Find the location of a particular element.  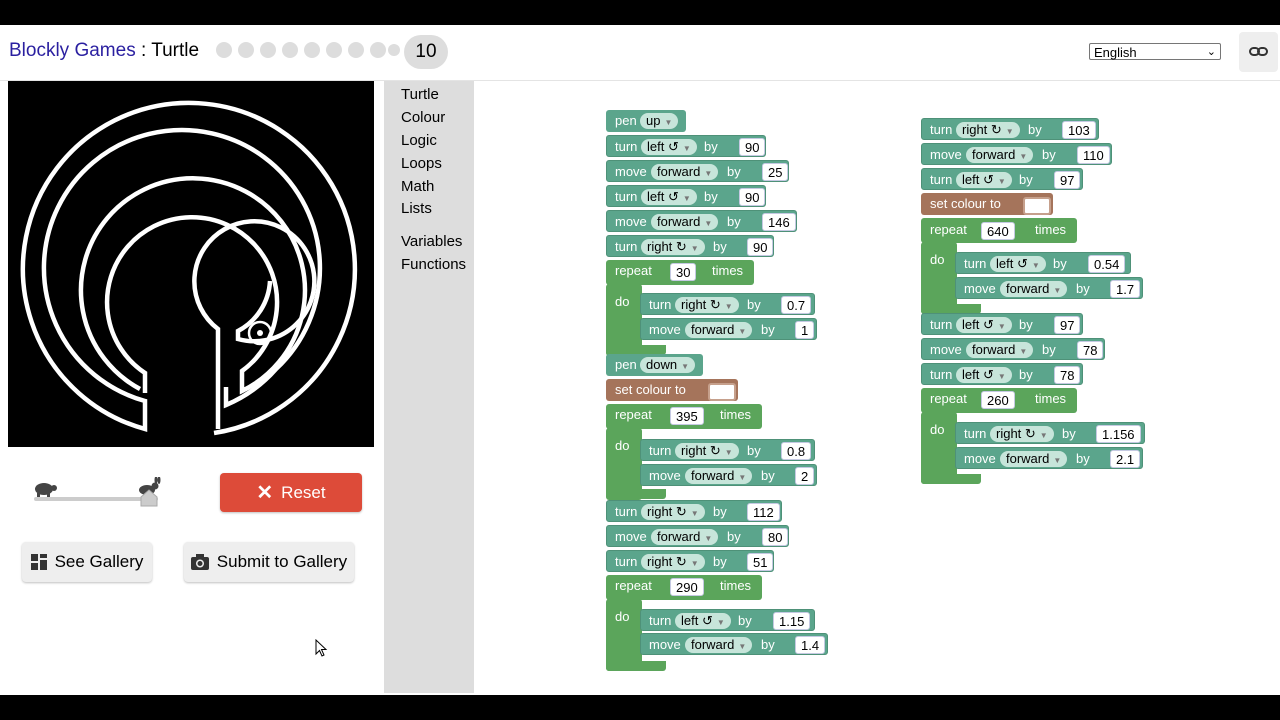

angle-input: 51 is located at coordinates (760, 562).